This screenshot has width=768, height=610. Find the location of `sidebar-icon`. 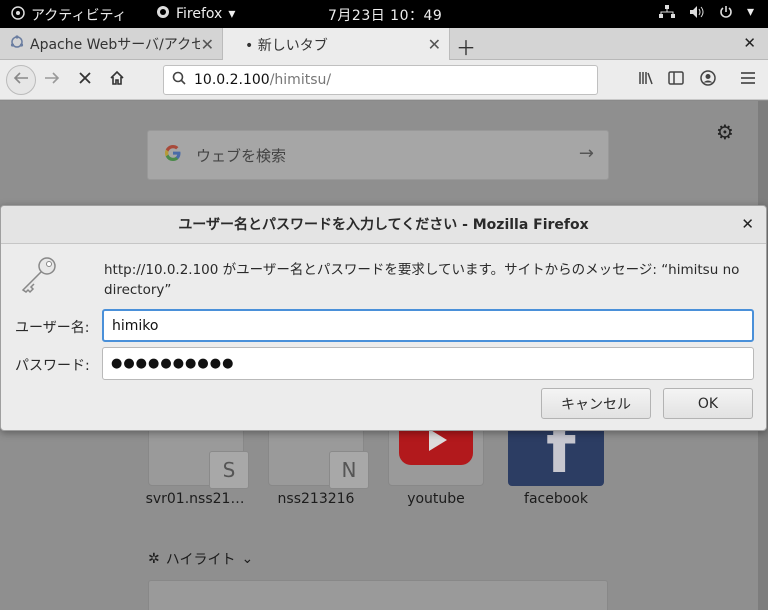

sidebar-icon is located at coordinates (676, 80).